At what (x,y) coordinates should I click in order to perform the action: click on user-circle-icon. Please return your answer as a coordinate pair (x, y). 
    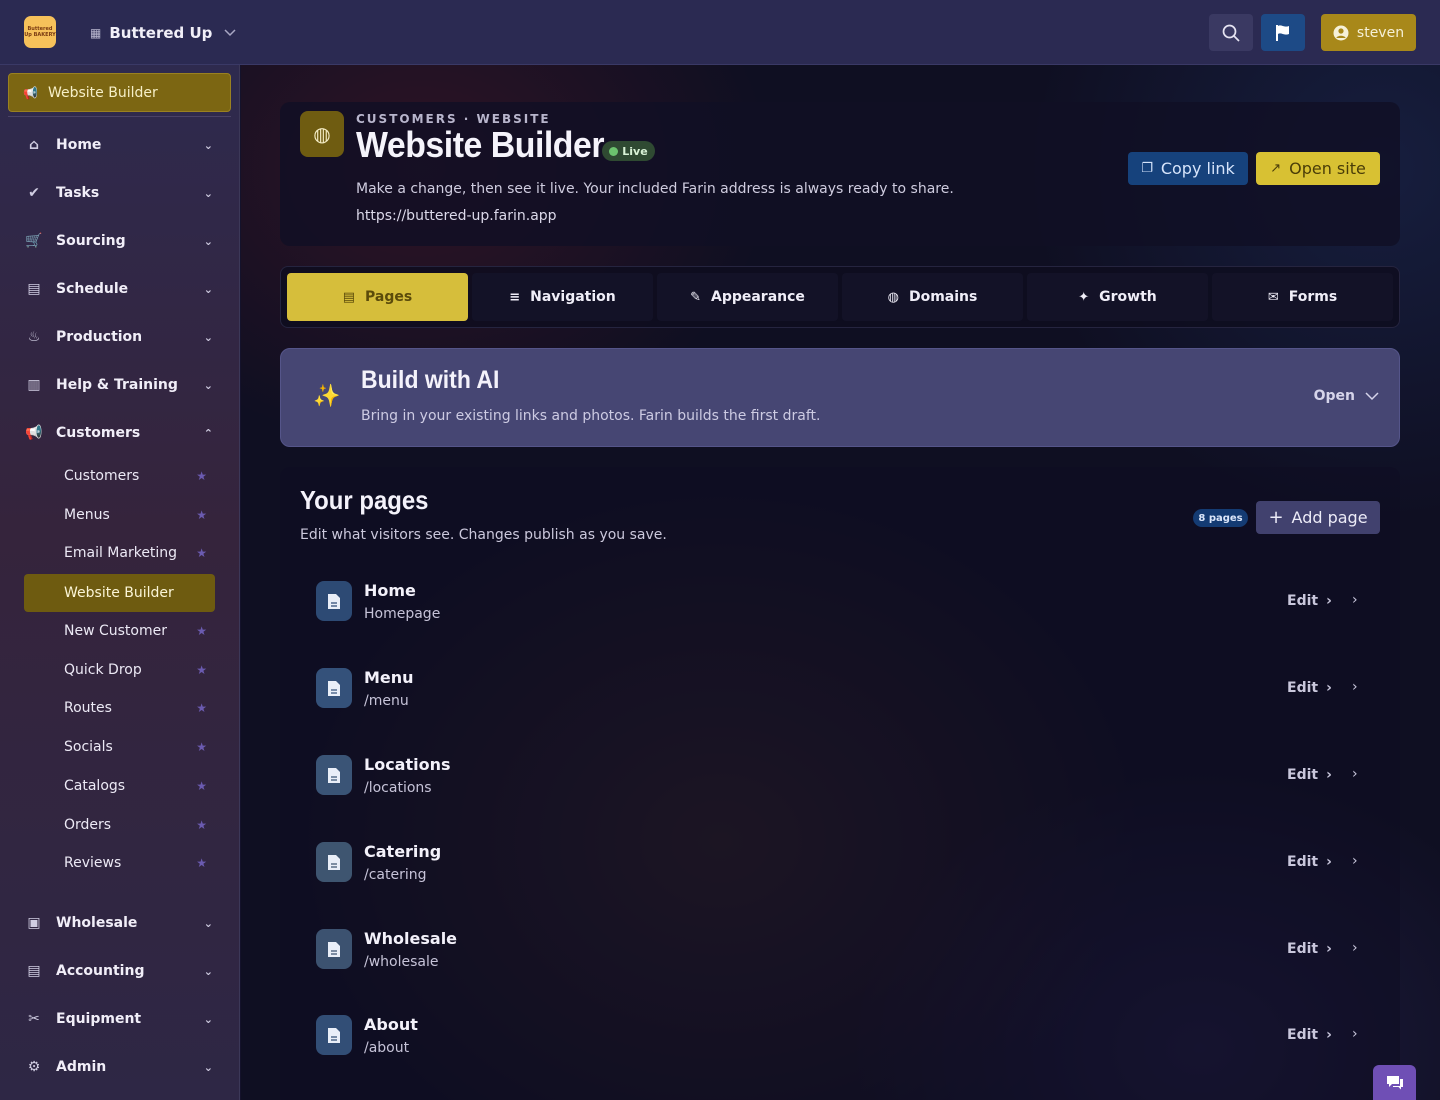
    Looking at the image, I should click on (1341, 32).